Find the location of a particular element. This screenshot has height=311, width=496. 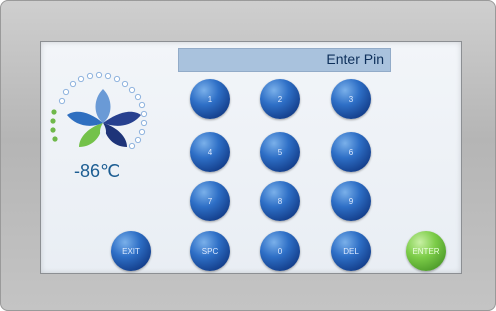

space-button: SPC is located at coordinates (210, 251).